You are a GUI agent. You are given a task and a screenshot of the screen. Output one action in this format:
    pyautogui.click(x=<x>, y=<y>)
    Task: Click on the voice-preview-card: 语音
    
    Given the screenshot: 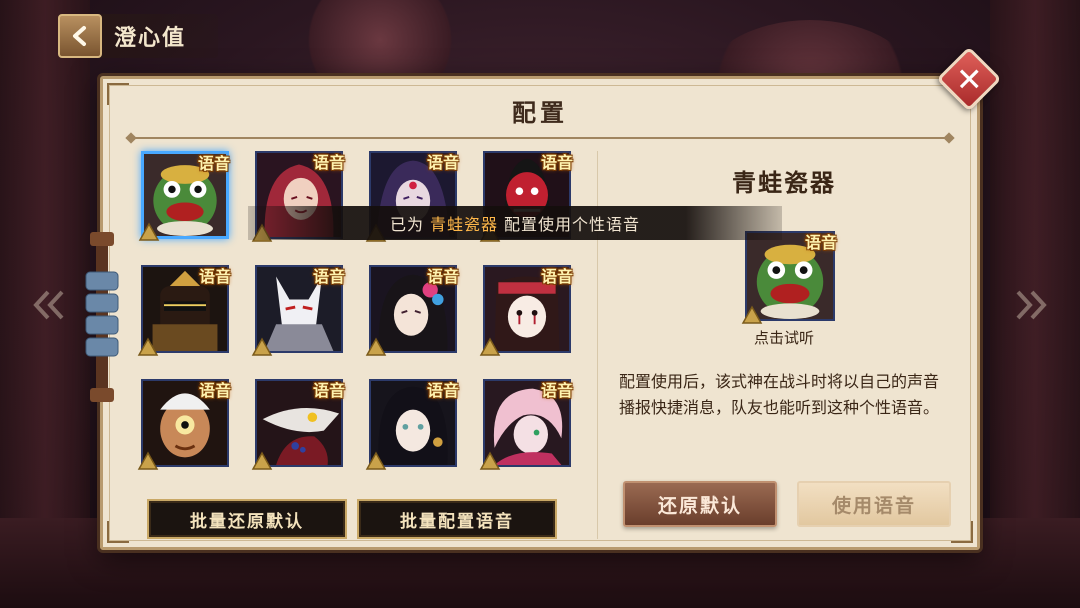 What is the action you would take?
    pyautogui.click(x=789, y=277)
    